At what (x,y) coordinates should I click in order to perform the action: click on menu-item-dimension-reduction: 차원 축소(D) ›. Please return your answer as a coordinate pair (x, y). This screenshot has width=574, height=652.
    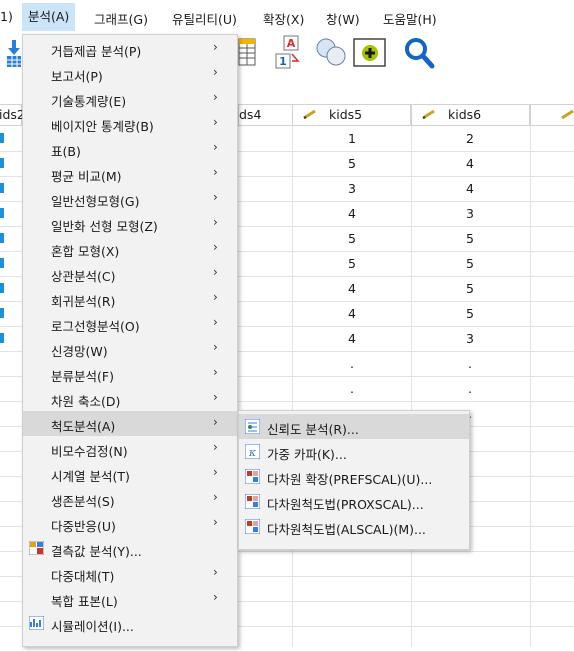
    Looking at the image, I should click on (130, 398).